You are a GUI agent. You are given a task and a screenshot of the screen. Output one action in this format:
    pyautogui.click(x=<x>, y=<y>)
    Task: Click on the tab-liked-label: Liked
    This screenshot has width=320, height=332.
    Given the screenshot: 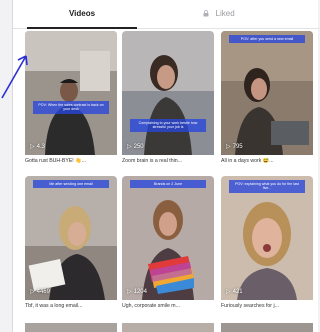 What is the action you would take?
    pyautogui.click(x=225, y=13)
    